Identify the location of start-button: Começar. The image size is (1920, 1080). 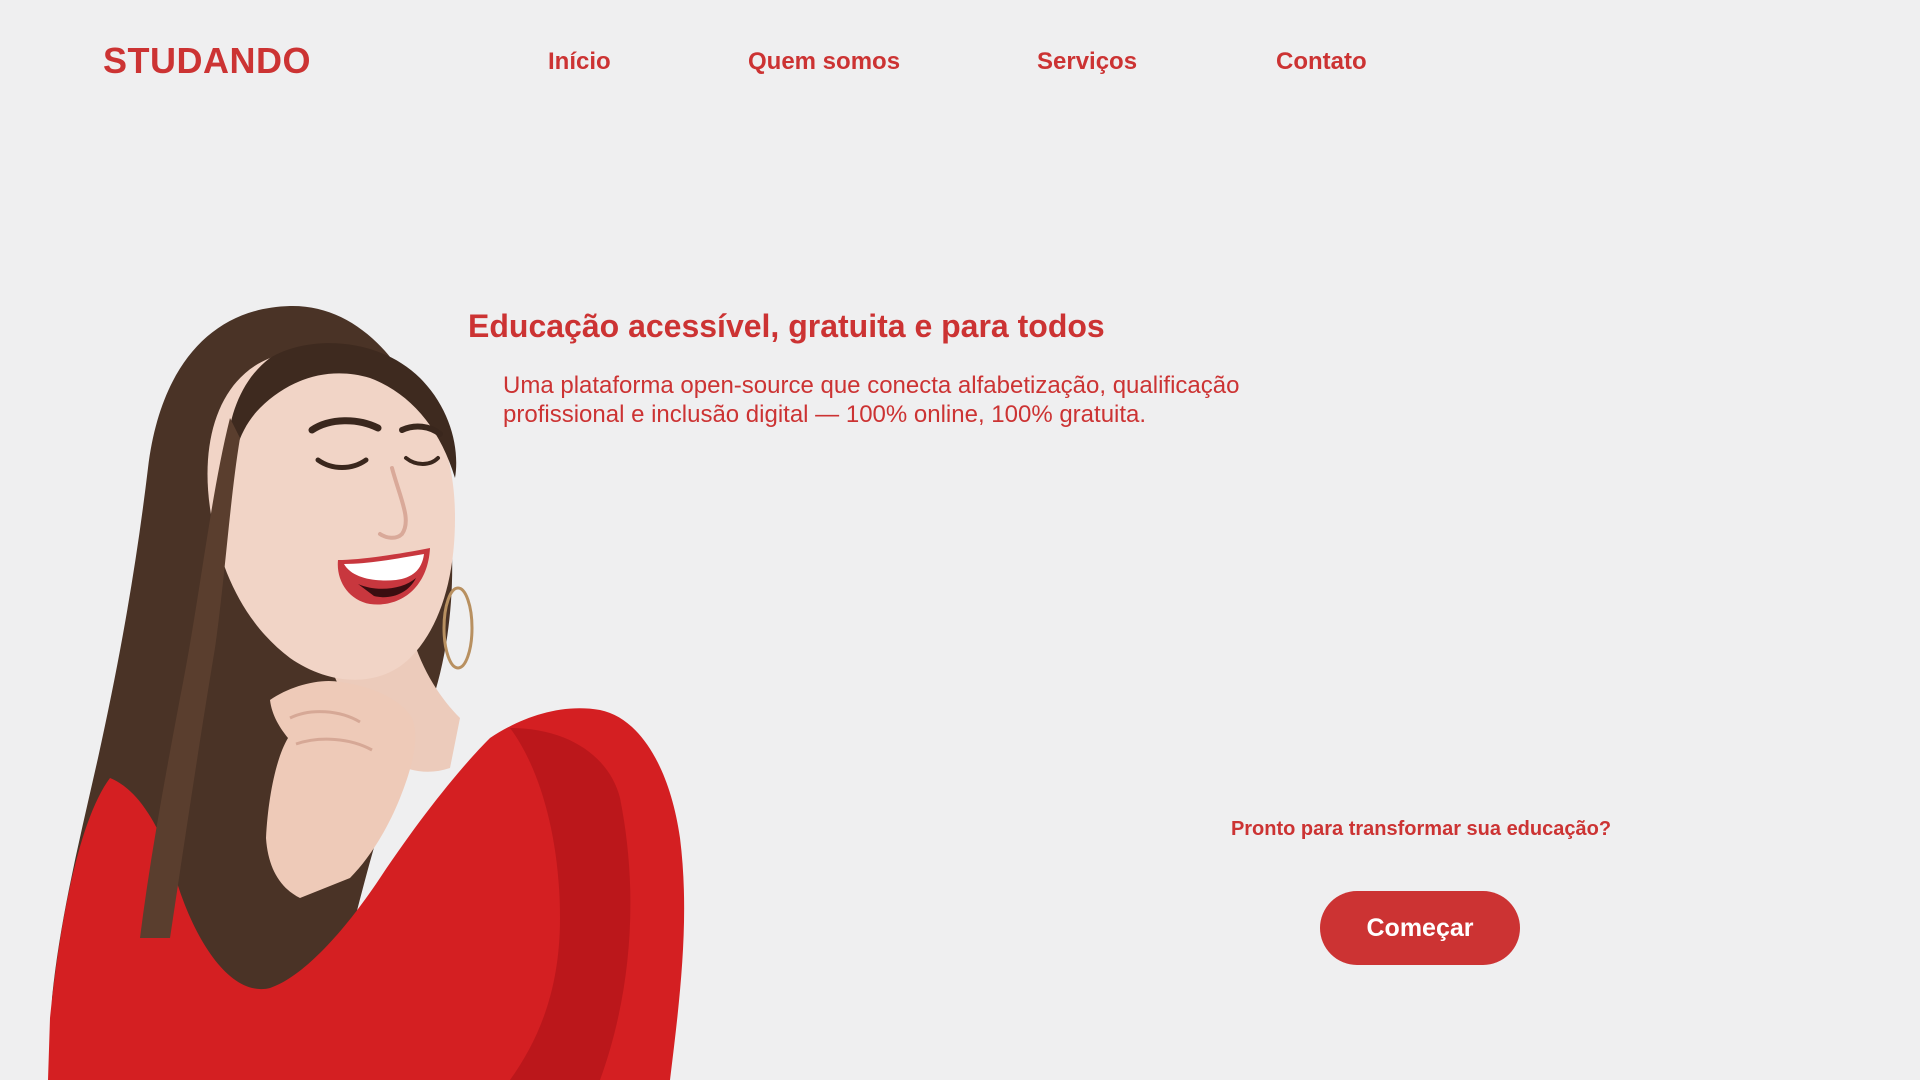
(1420, 928).